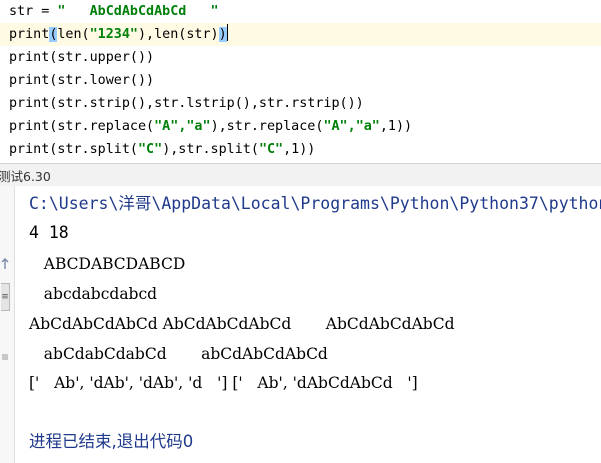 The height and width of the screenshot is (463, 601). What do you see at coordinates (5, 264) in the screenshot?
I see `arrow-up-icon` at bounding box center [5, 264].